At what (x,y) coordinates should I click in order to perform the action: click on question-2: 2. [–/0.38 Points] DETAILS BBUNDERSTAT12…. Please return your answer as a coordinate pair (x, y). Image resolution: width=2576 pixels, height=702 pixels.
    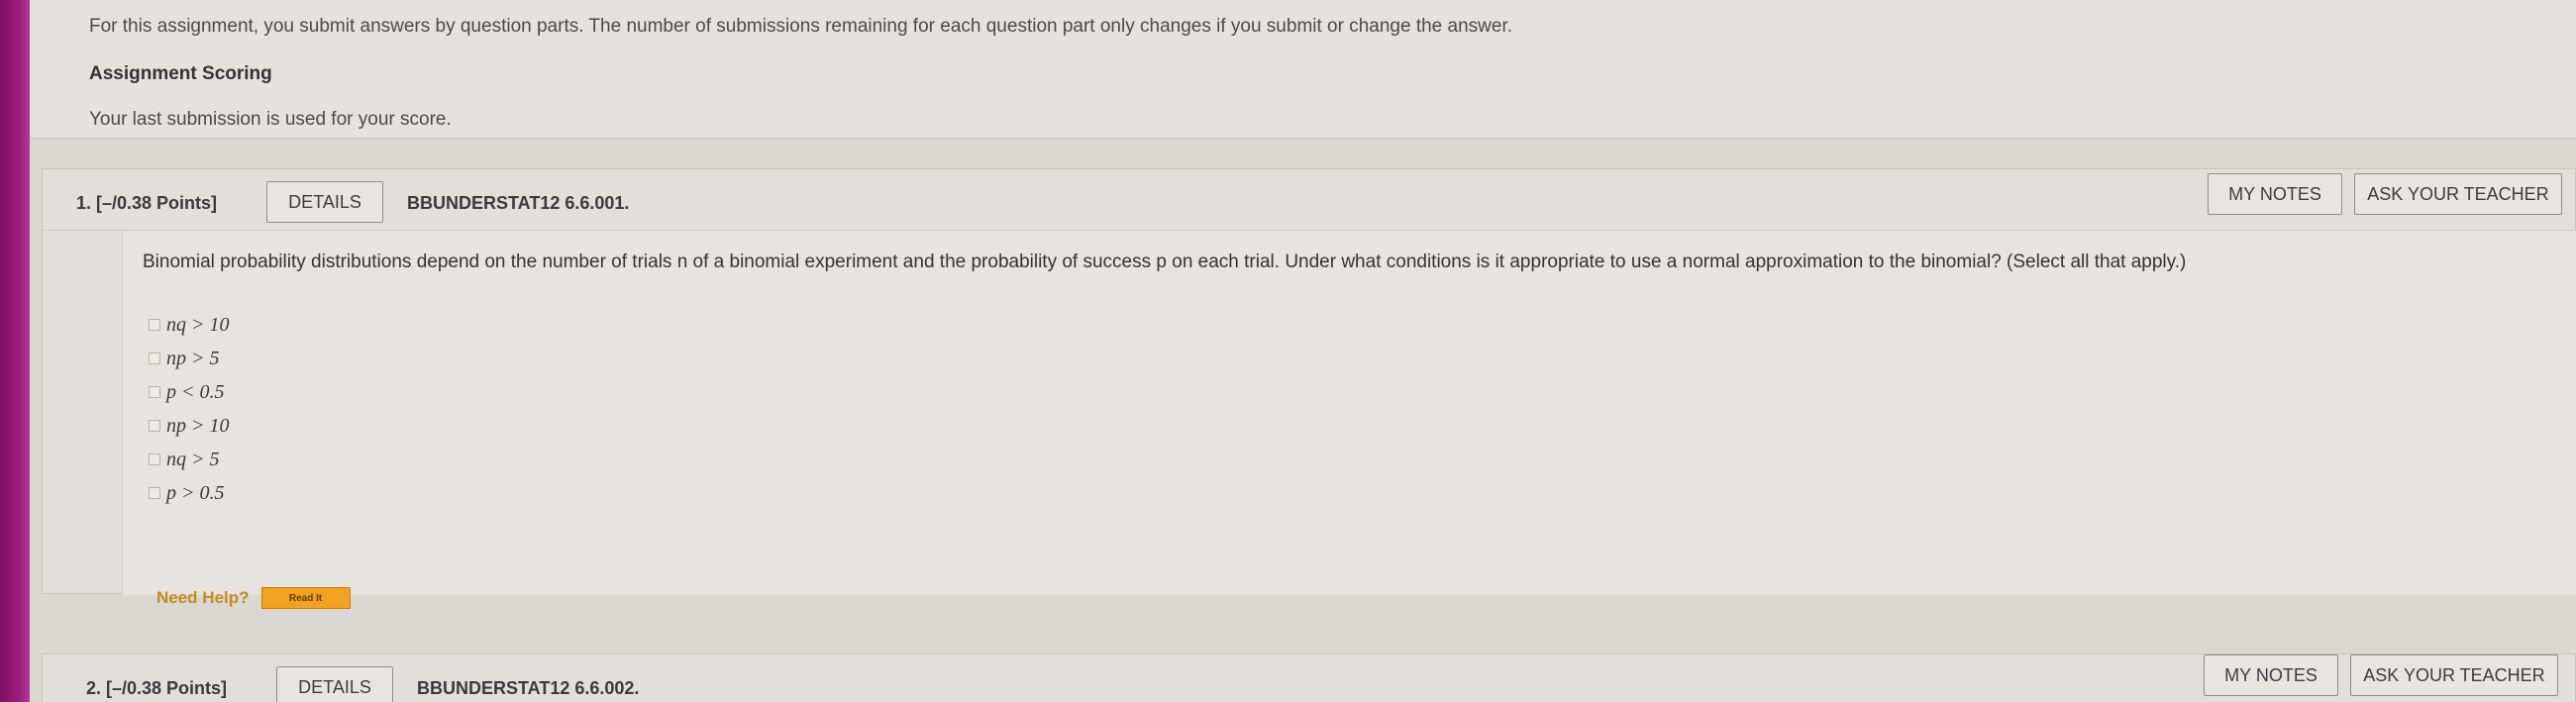
    Looking at the image, I should click on (1309, 677).